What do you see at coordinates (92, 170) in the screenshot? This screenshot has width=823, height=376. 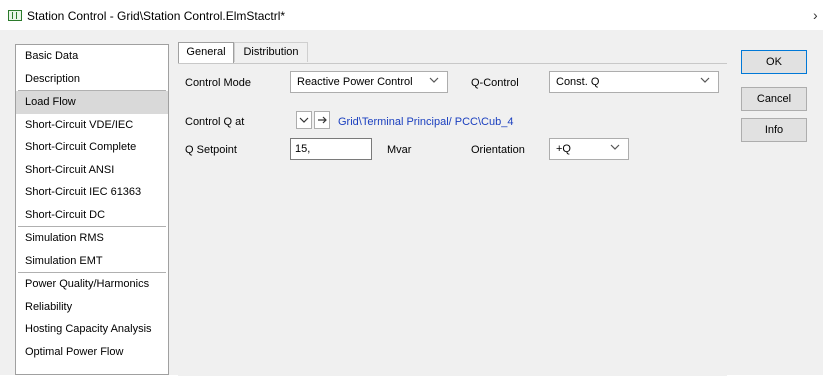 I see `nav-item-short-circuit-ansi: Short-Circuit ANSI` at bounding box center [92, 170].